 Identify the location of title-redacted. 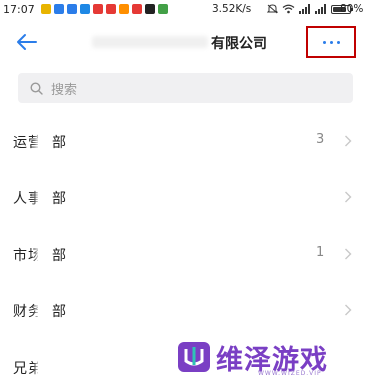
(150, 42).